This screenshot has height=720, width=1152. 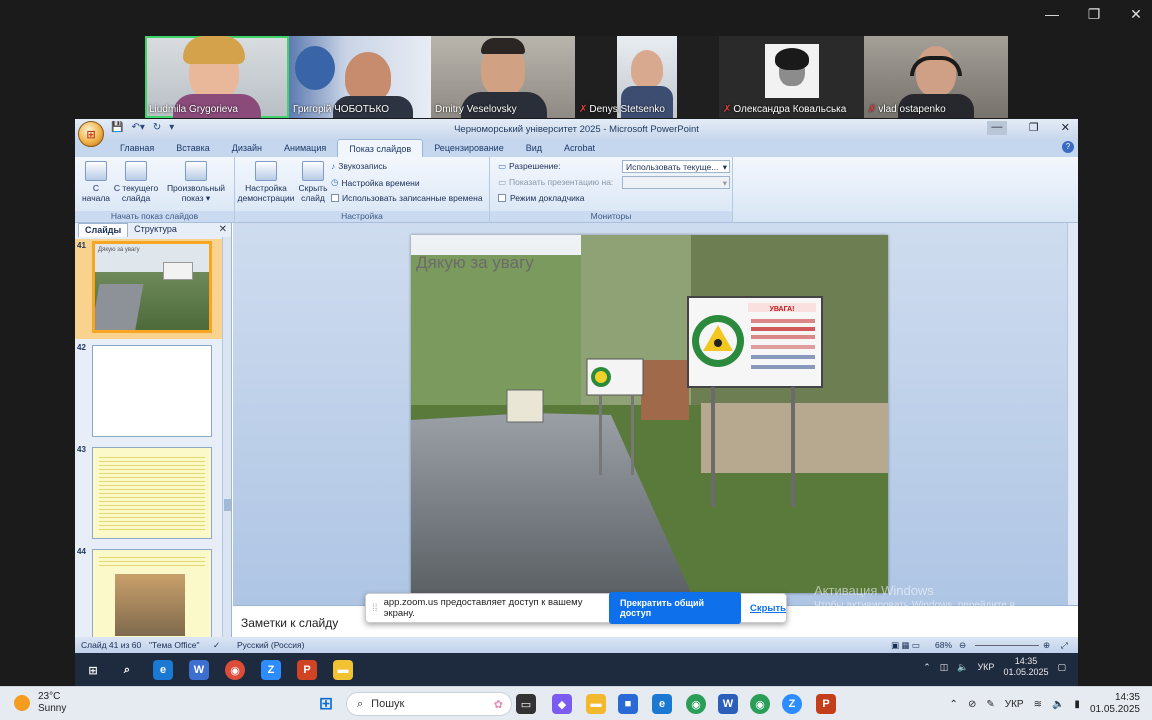 What do you see at coordinates (196, 182) in the screenshot?
I see `custom-show-button: Произвольный показ ▾` at bounding box center [196, 182].